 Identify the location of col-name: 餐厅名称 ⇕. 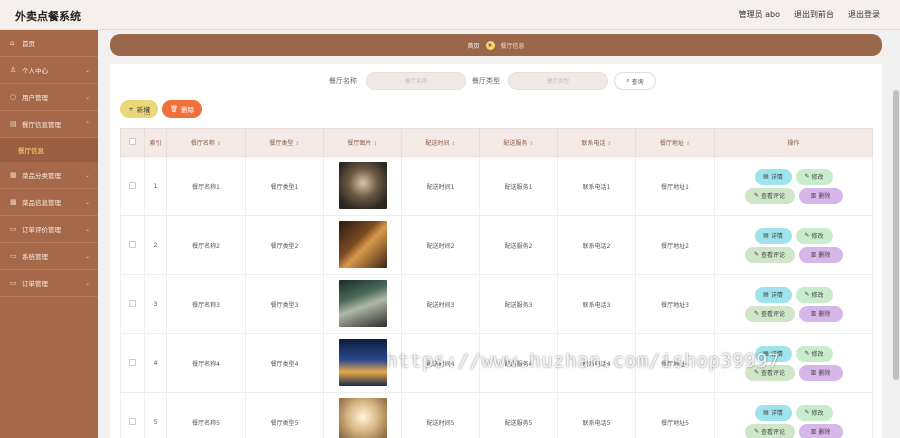
(206, 142).